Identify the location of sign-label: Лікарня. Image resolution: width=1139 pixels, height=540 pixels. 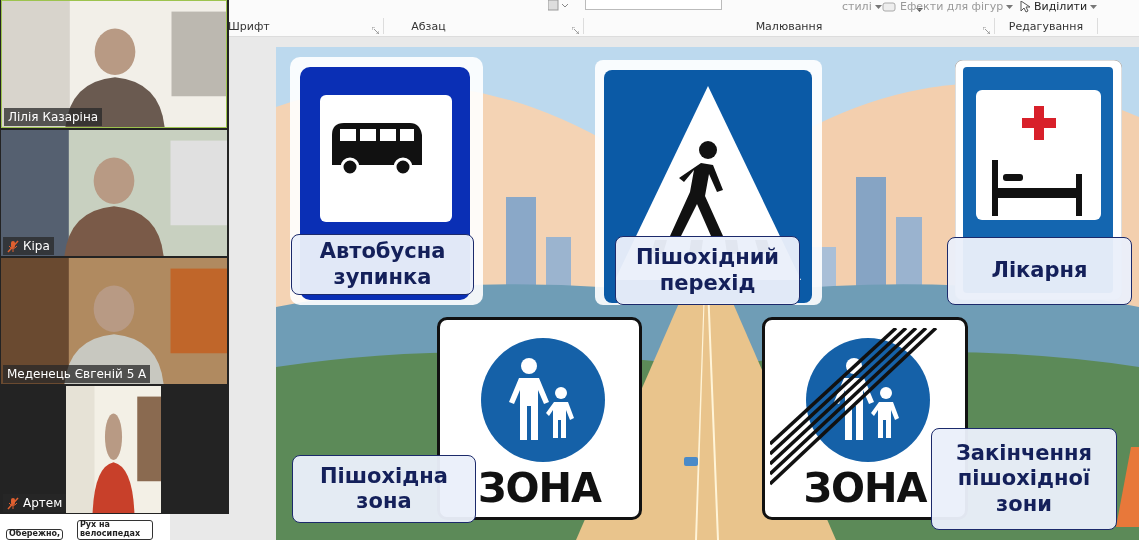
(1039, 271).